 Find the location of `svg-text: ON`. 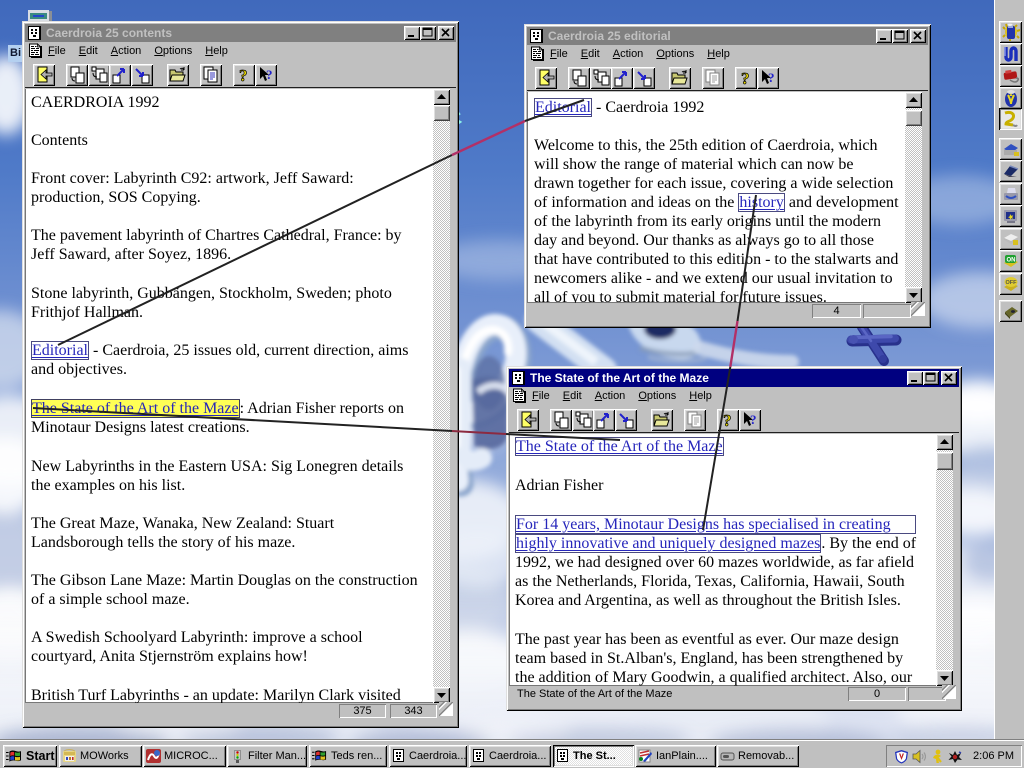

svg-text: ON is located at coordinates (1011, 261).